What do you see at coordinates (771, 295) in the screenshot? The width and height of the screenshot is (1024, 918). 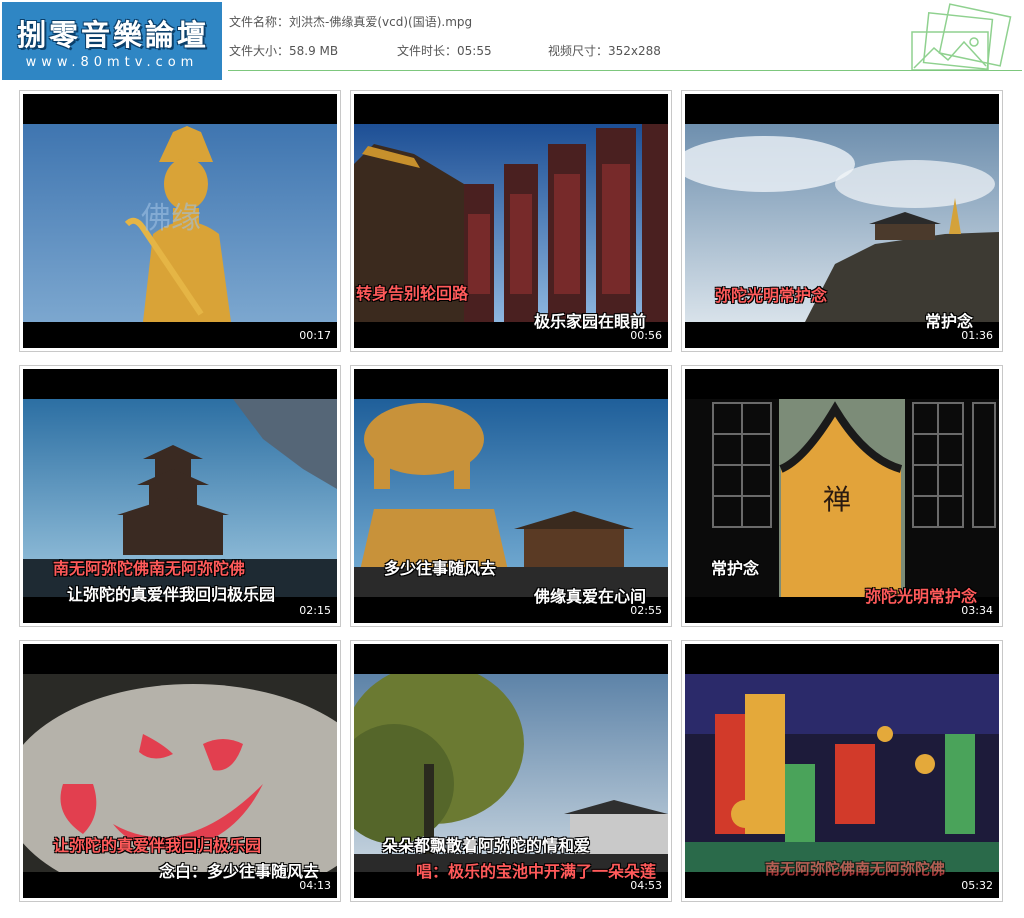 I see `lyric-line-1: 弥陀光明常护念` at bounding box center [771, 295].